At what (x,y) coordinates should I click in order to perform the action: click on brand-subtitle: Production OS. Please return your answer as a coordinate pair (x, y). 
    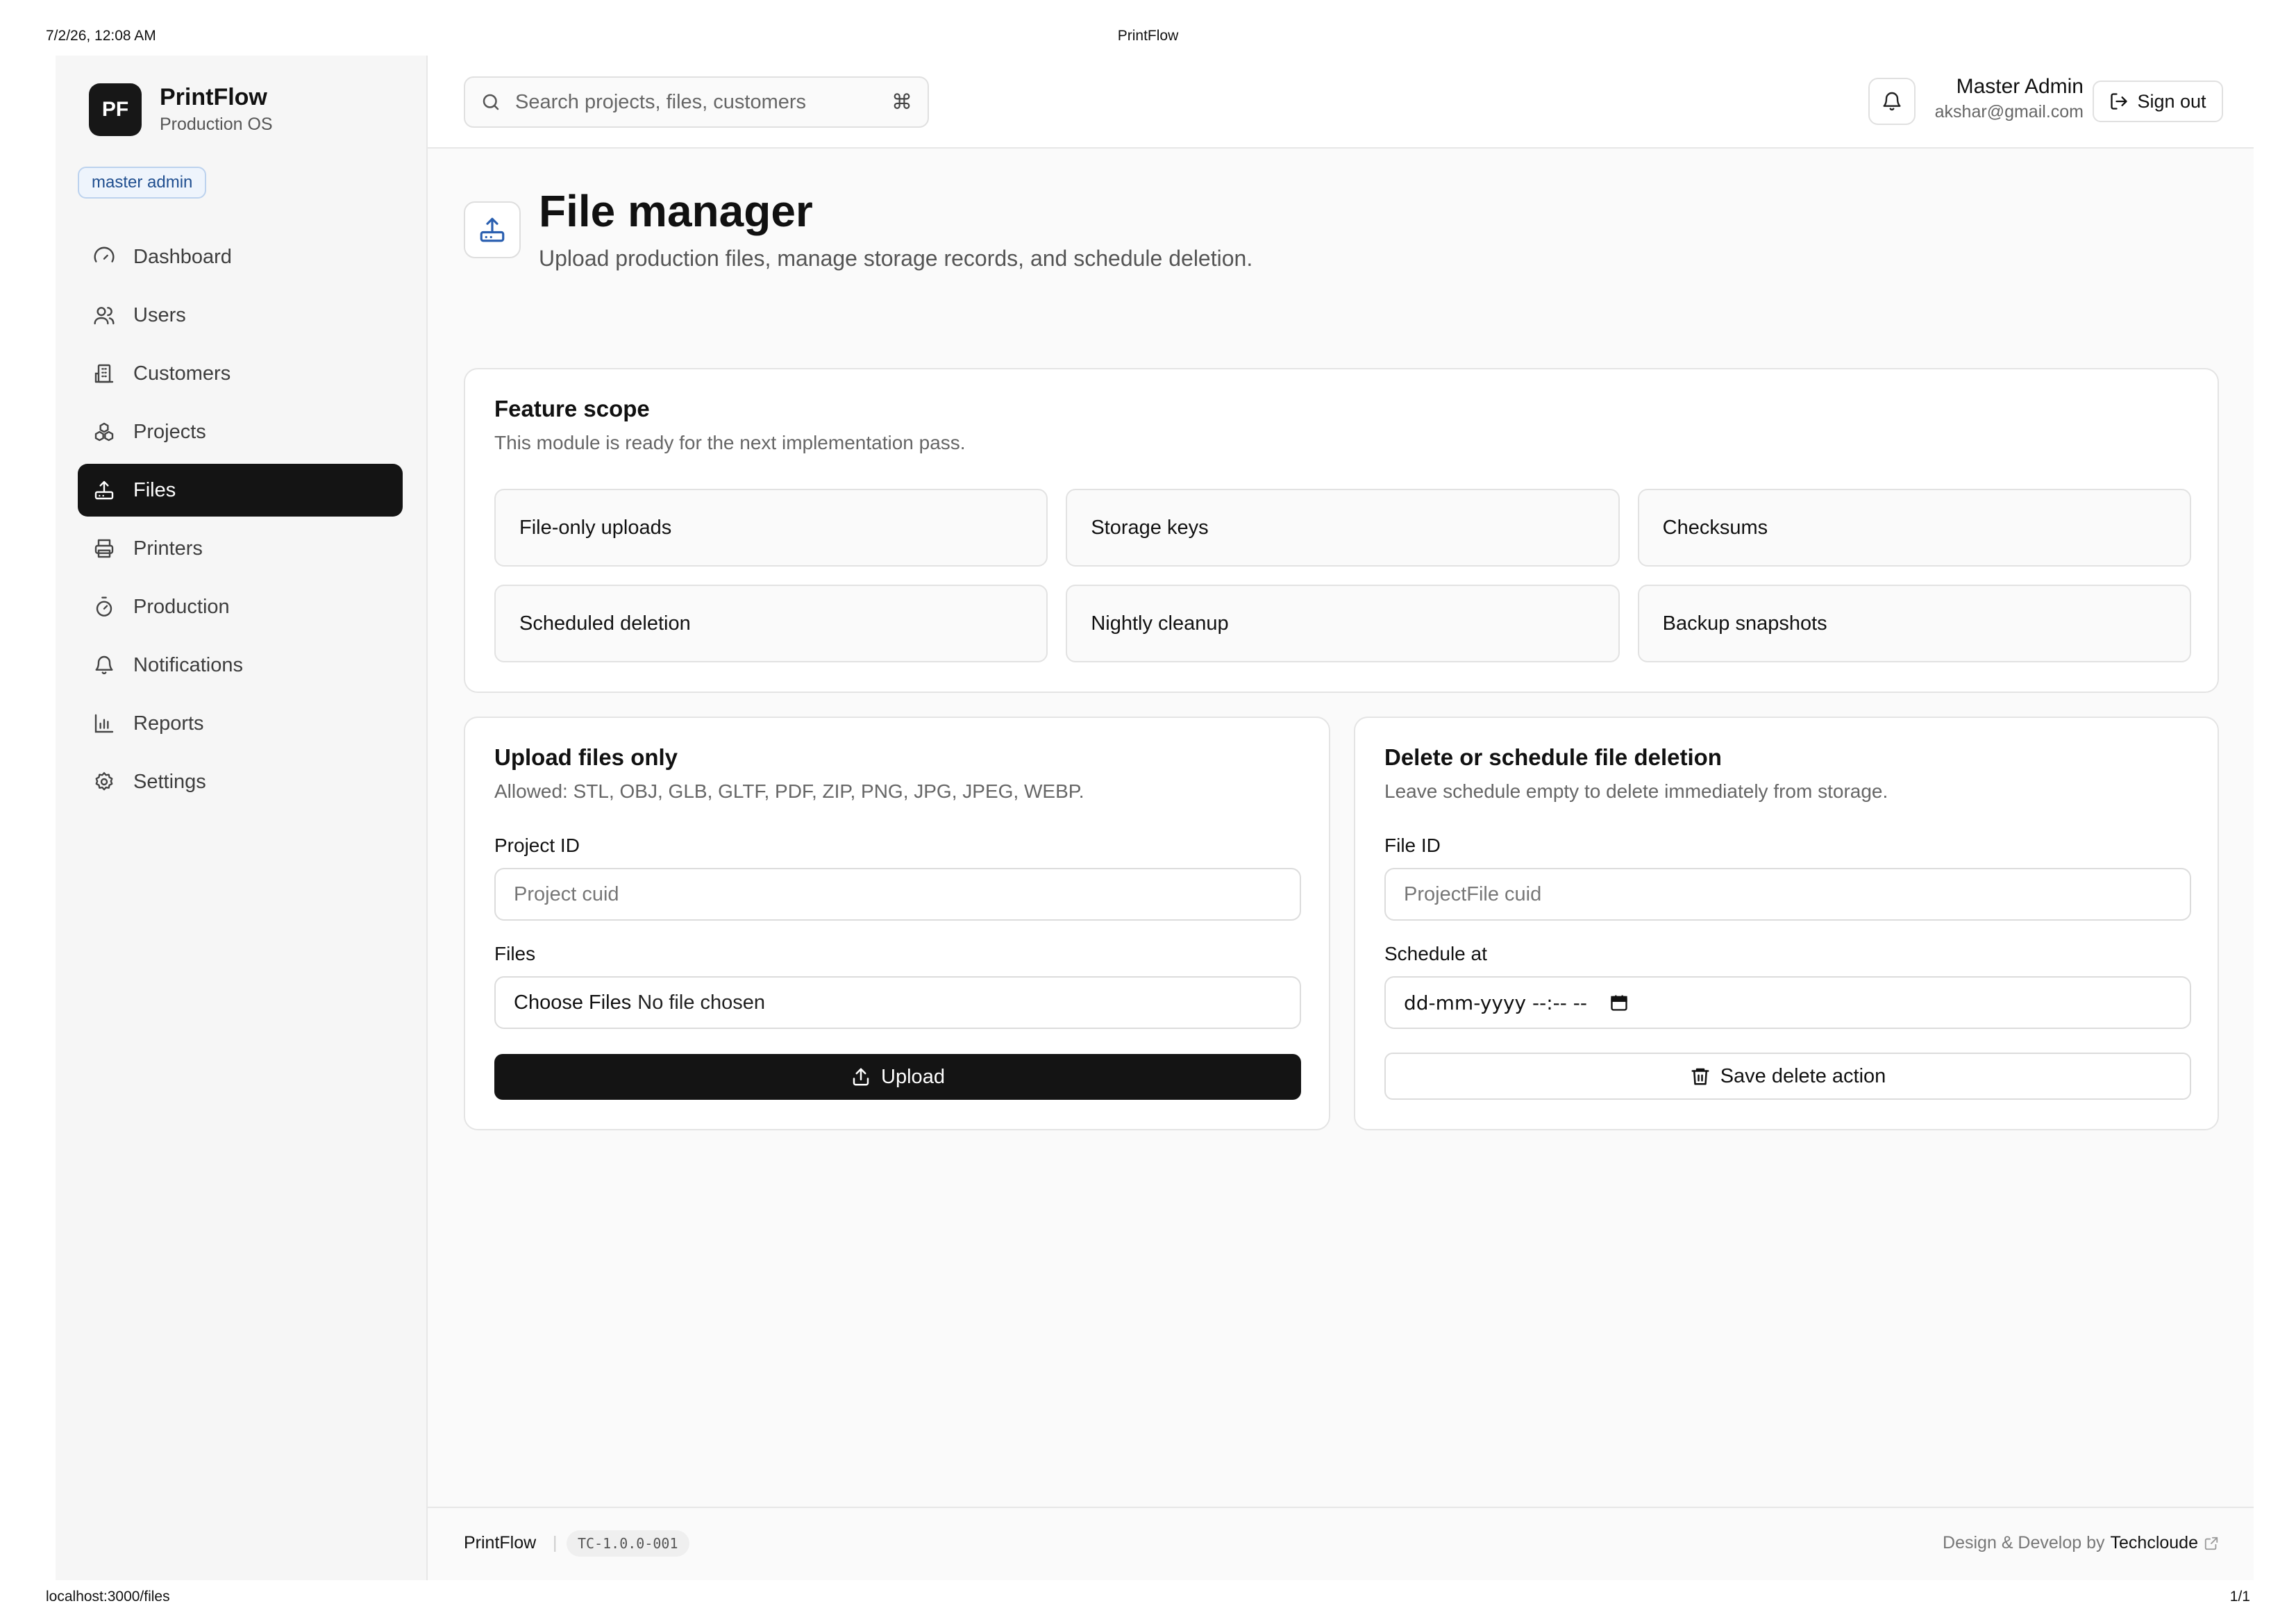
    Looking at the image, I should click on (216, 125).